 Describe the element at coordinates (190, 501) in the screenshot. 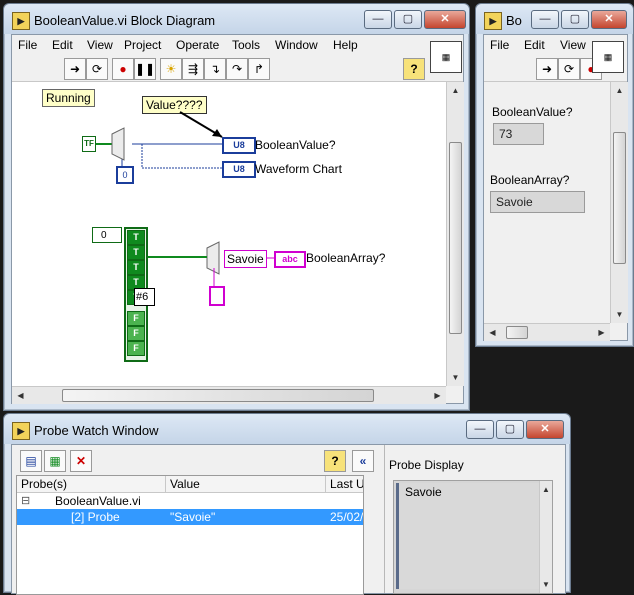

I see `table-row: ⊟ BooleanValue.vi` at that location.